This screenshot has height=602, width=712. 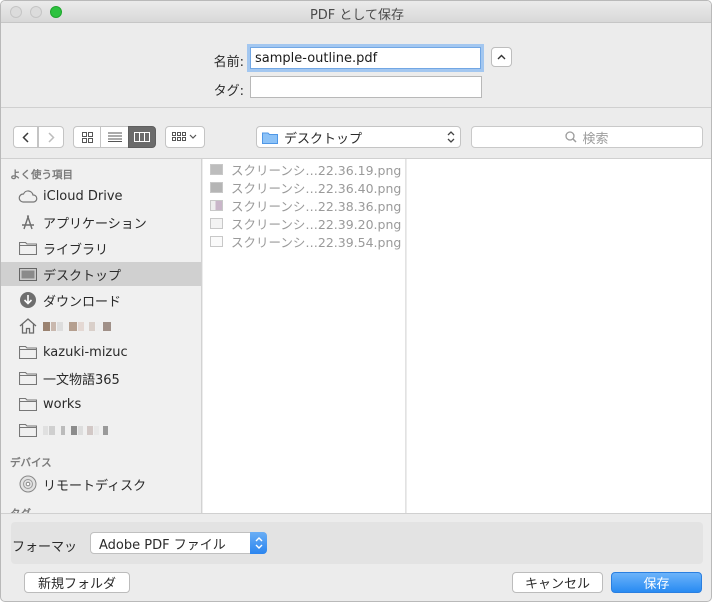 I want to click on column-view-button, so click(x=142, y=137).